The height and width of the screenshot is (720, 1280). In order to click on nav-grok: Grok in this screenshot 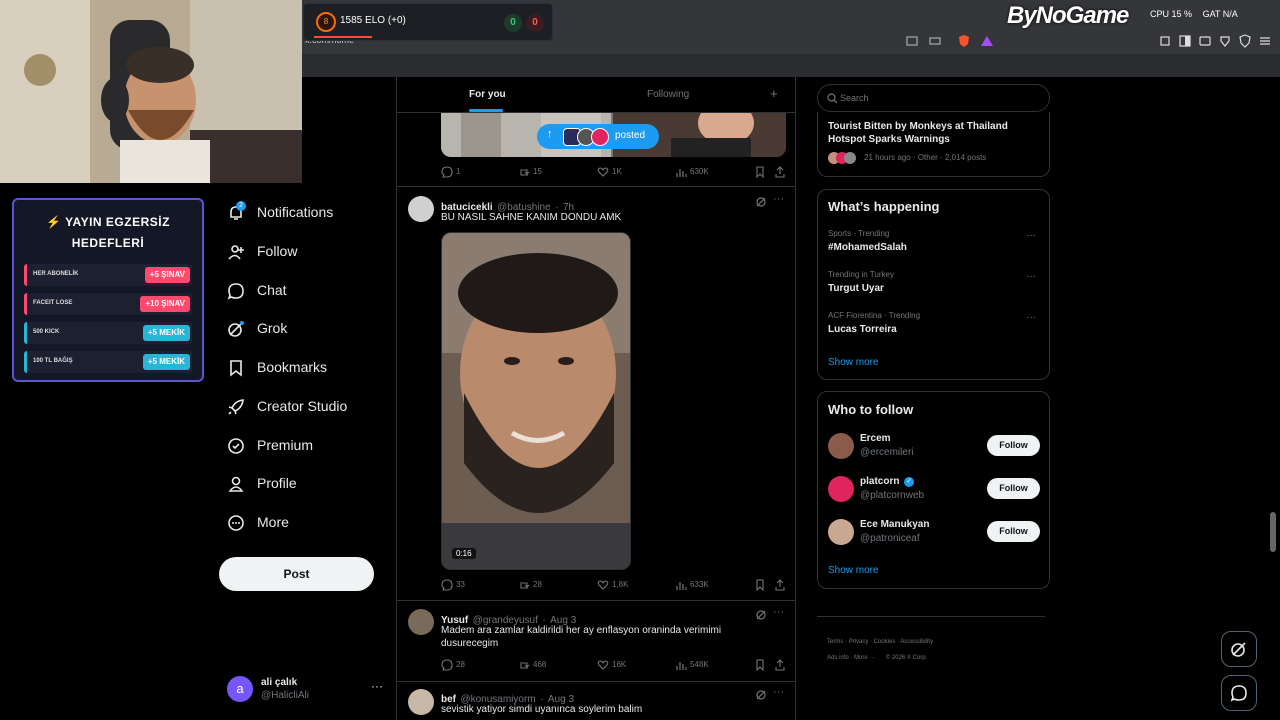, I will do `click(305, 329)`.